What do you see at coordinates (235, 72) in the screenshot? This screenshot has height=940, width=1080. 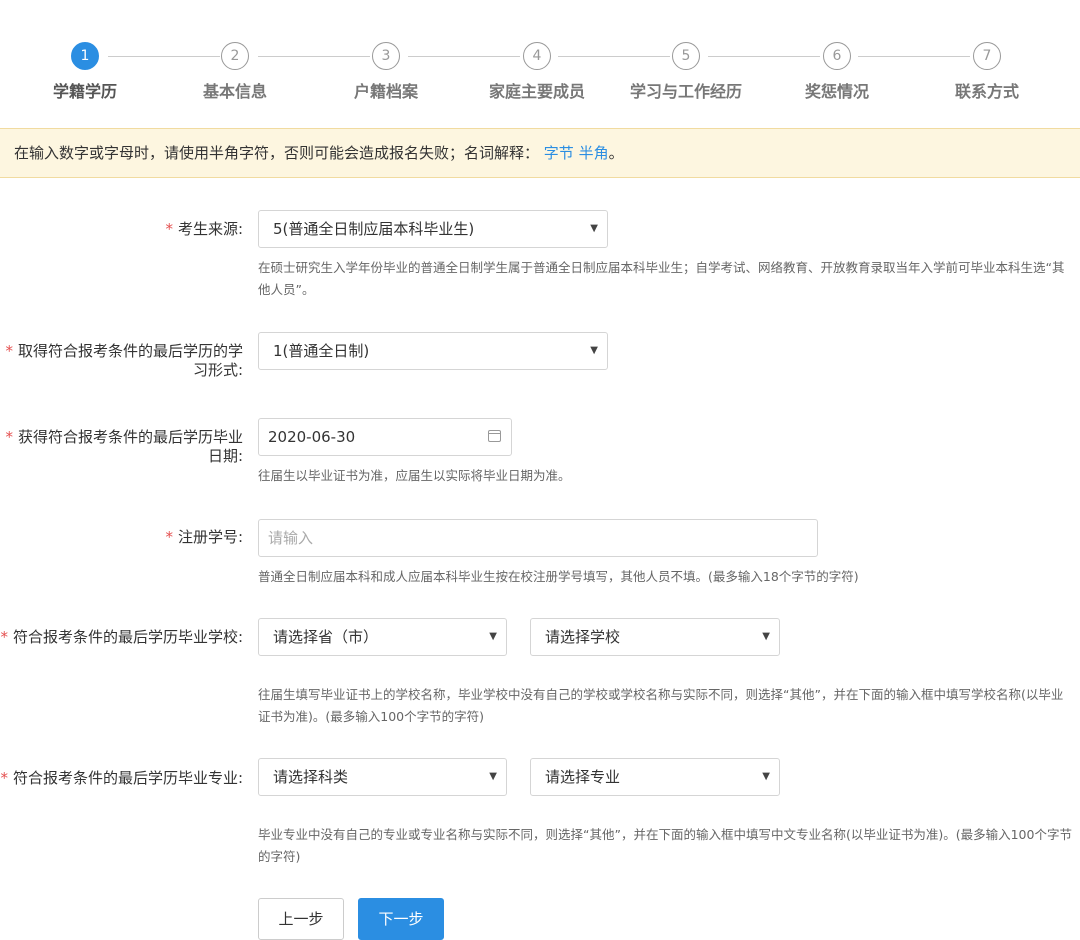 I see `step-2: 2 基本信息` at bounding box center [235, 72].